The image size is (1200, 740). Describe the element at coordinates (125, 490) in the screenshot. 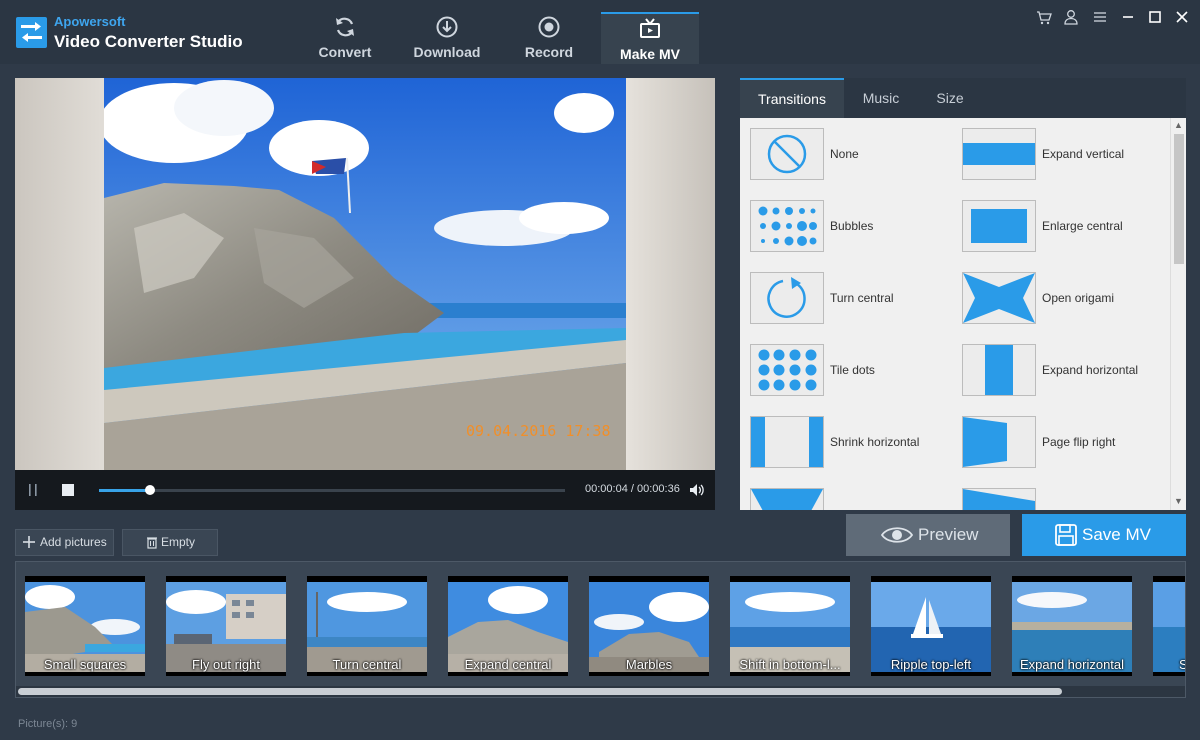

I see `seek-bar-progress` at that location.